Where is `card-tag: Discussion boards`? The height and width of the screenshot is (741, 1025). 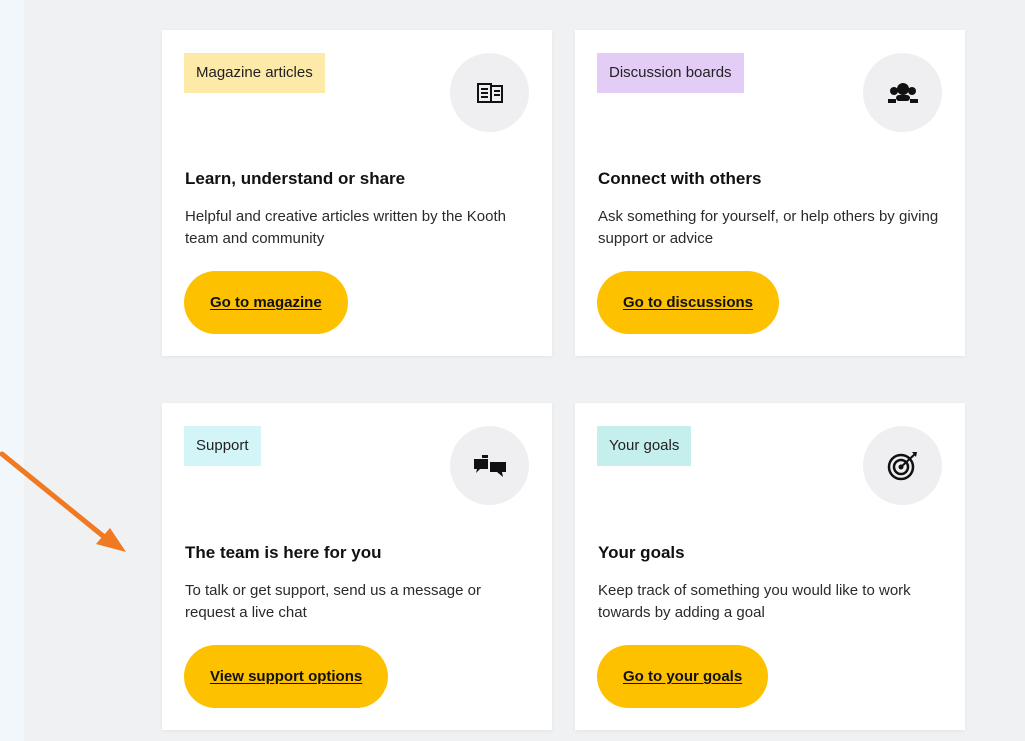 card-tag: Discussion boards is located at coordinates (670, 73).